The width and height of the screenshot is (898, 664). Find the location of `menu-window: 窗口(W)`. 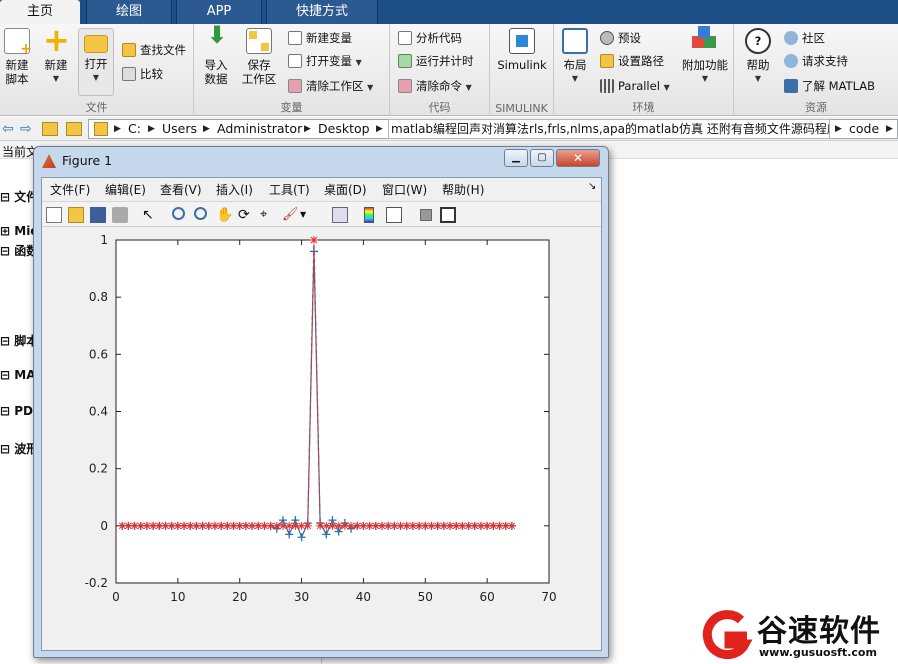

menu-window: 窗口(W) is located at coordinates (404, 189).